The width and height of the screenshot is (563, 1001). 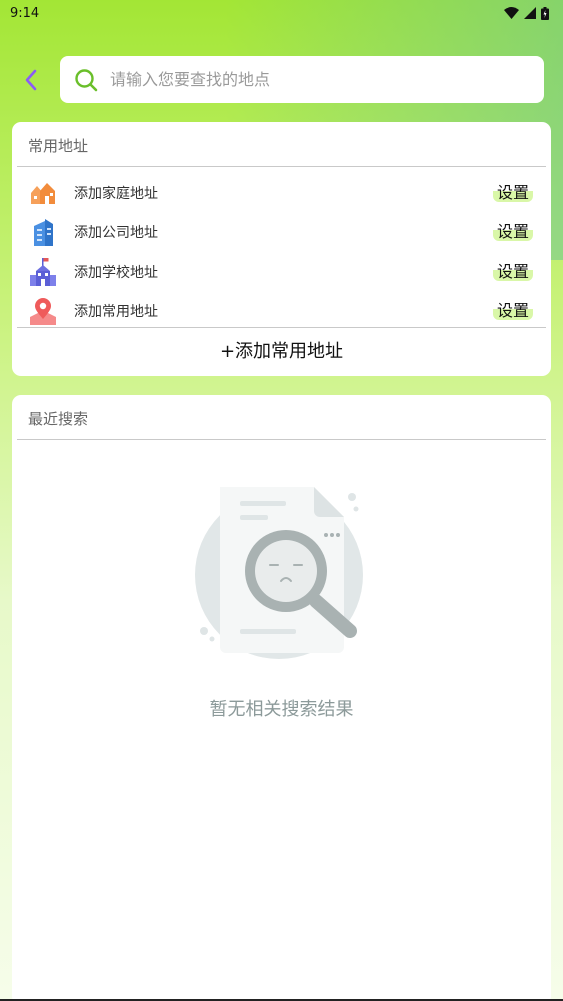 What do you see at coordinates (530, 13) in the screenshot?
I see `signal-icon` at bounding box center [530, 13].